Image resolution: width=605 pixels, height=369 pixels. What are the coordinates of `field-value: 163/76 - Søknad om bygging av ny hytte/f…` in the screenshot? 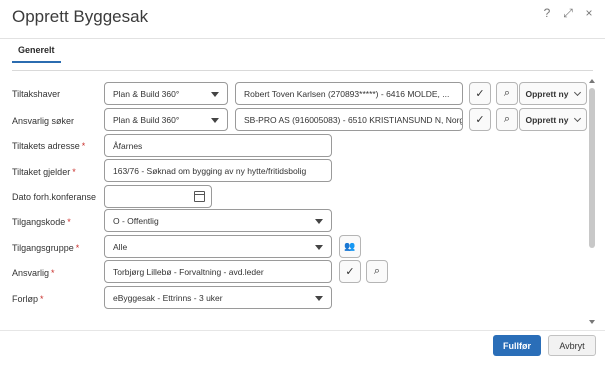 It's located at (210, 170).